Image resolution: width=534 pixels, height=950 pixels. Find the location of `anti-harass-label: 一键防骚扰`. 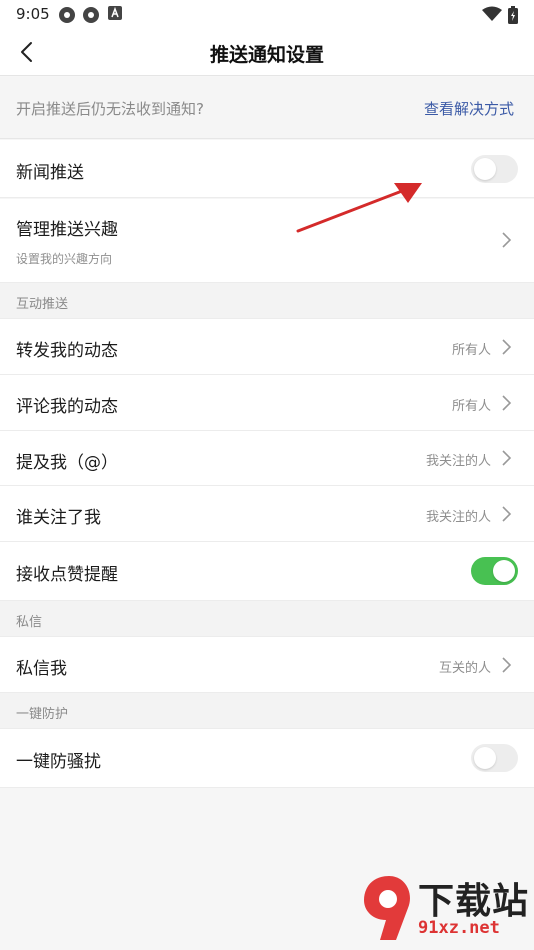

anti-harass-label: 一键防骚扰 is located at coordinates (58, 762).